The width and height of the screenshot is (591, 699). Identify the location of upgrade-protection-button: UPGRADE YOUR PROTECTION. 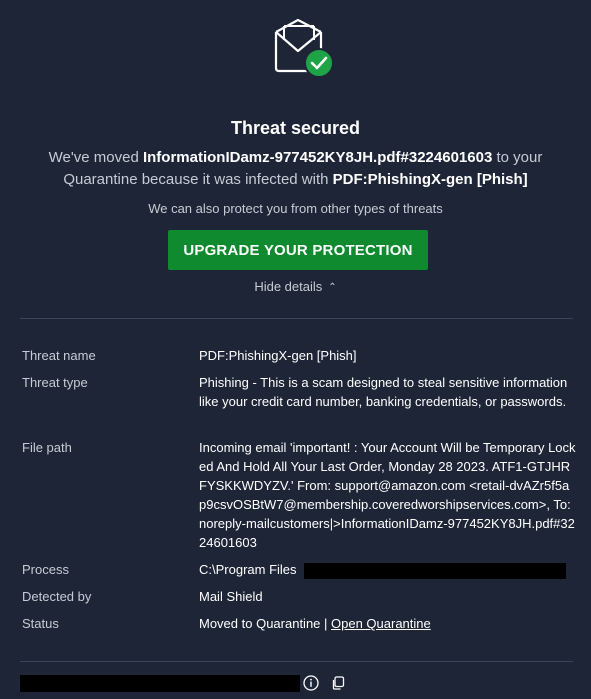
(298, 250).